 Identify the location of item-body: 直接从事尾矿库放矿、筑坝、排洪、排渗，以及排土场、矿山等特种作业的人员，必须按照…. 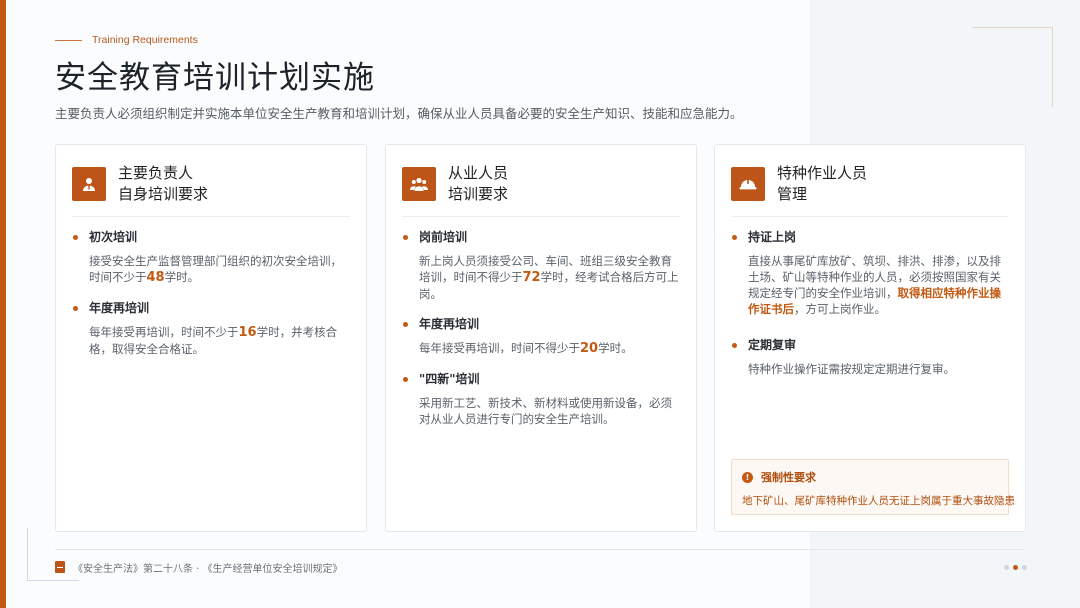
(874, 285).